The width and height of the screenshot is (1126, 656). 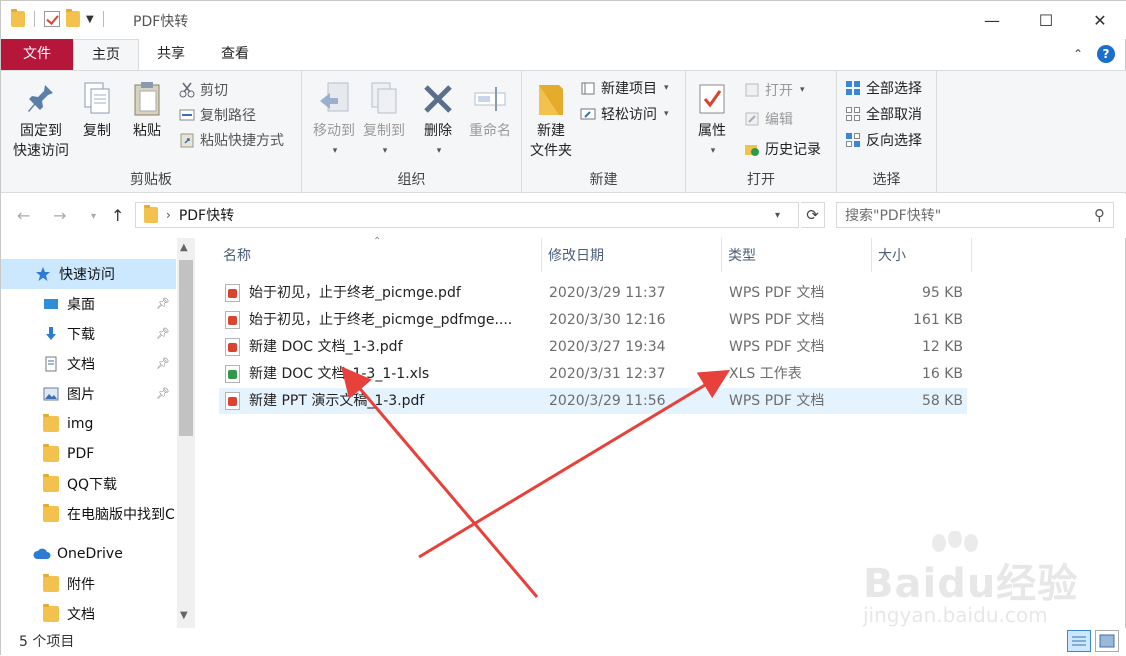 What do you see at coordinates (624, 88) in the screenshot?
I see `new-item-button: 新建项目 ▾` at bounding box center [624, 88].